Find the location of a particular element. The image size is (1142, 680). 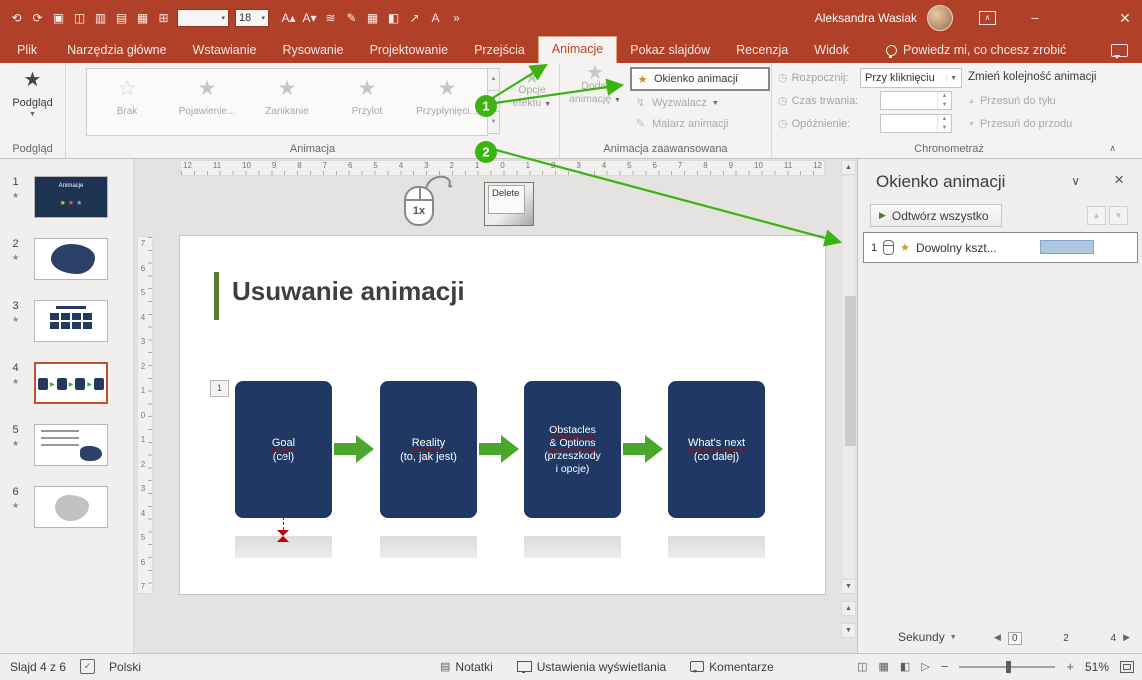

tab-rysowanie: Rysowanie is located at coordinates (312, 50).